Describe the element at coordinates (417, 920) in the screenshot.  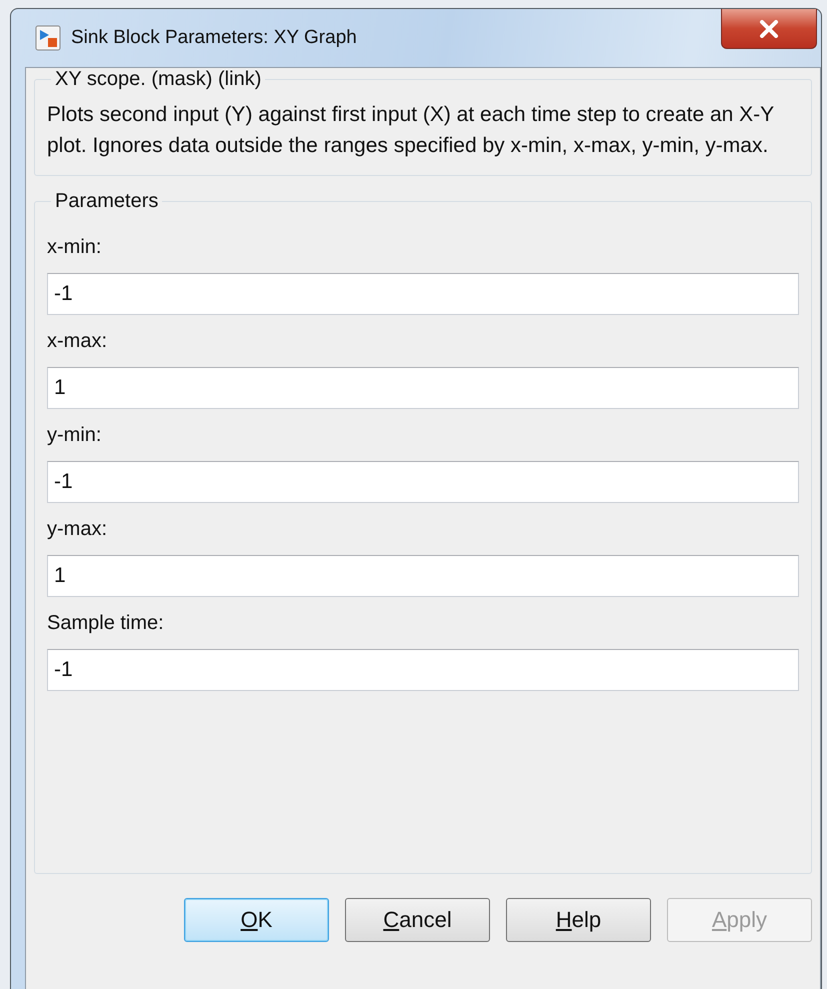
I see `dialog-button: Cancel` at that location.